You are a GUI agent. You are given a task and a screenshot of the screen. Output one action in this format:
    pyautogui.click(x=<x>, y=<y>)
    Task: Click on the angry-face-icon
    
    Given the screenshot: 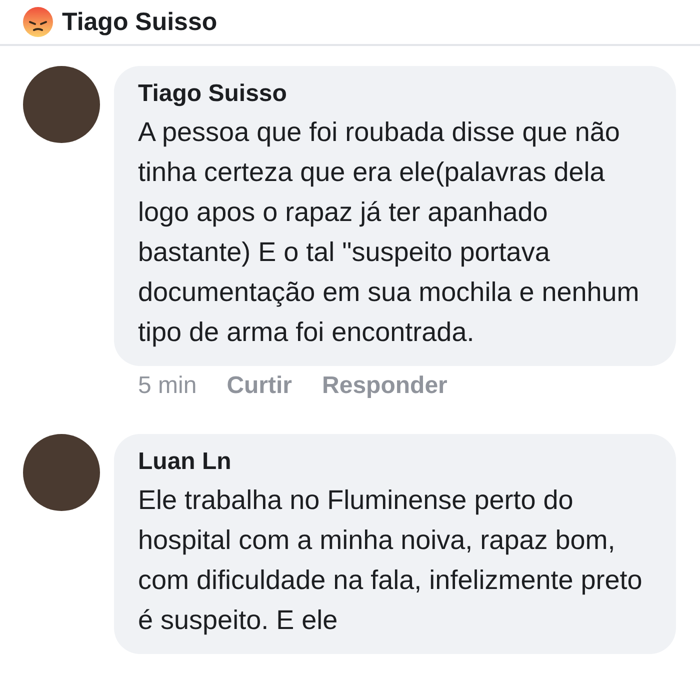 What is the action you would take?
    pyautogui.click(x=38, y=22)
    